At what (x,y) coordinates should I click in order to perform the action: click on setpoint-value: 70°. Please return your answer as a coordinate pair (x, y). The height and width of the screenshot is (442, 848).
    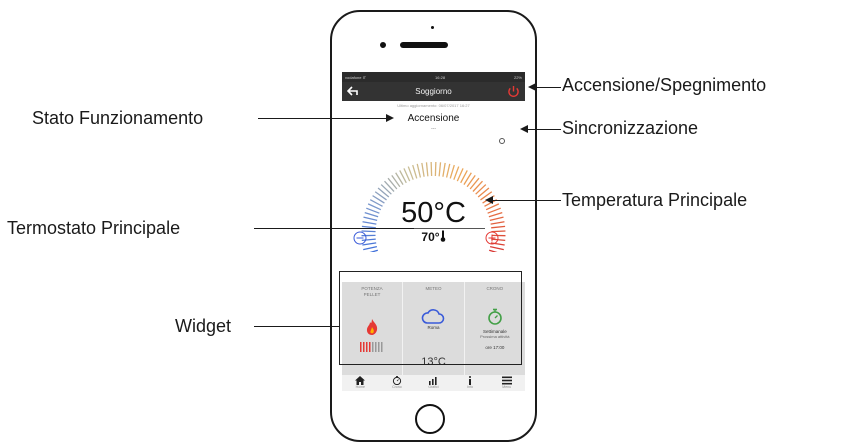
    Looking at the image, I should click on (430, 237).